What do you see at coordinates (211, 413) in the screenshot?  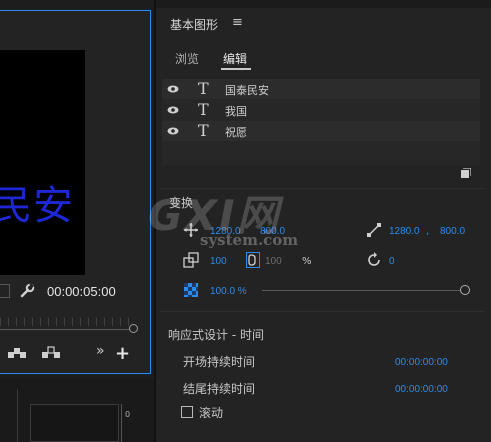 I see `roll-label: 滚动` at bounding box center [211, 413].